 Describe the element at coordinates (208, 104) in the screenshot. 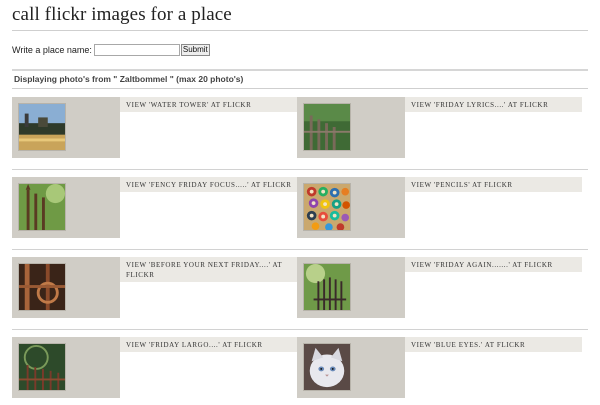

I see `view-at-flickr-link: View 'Water Tower' at Flickr` at that location.